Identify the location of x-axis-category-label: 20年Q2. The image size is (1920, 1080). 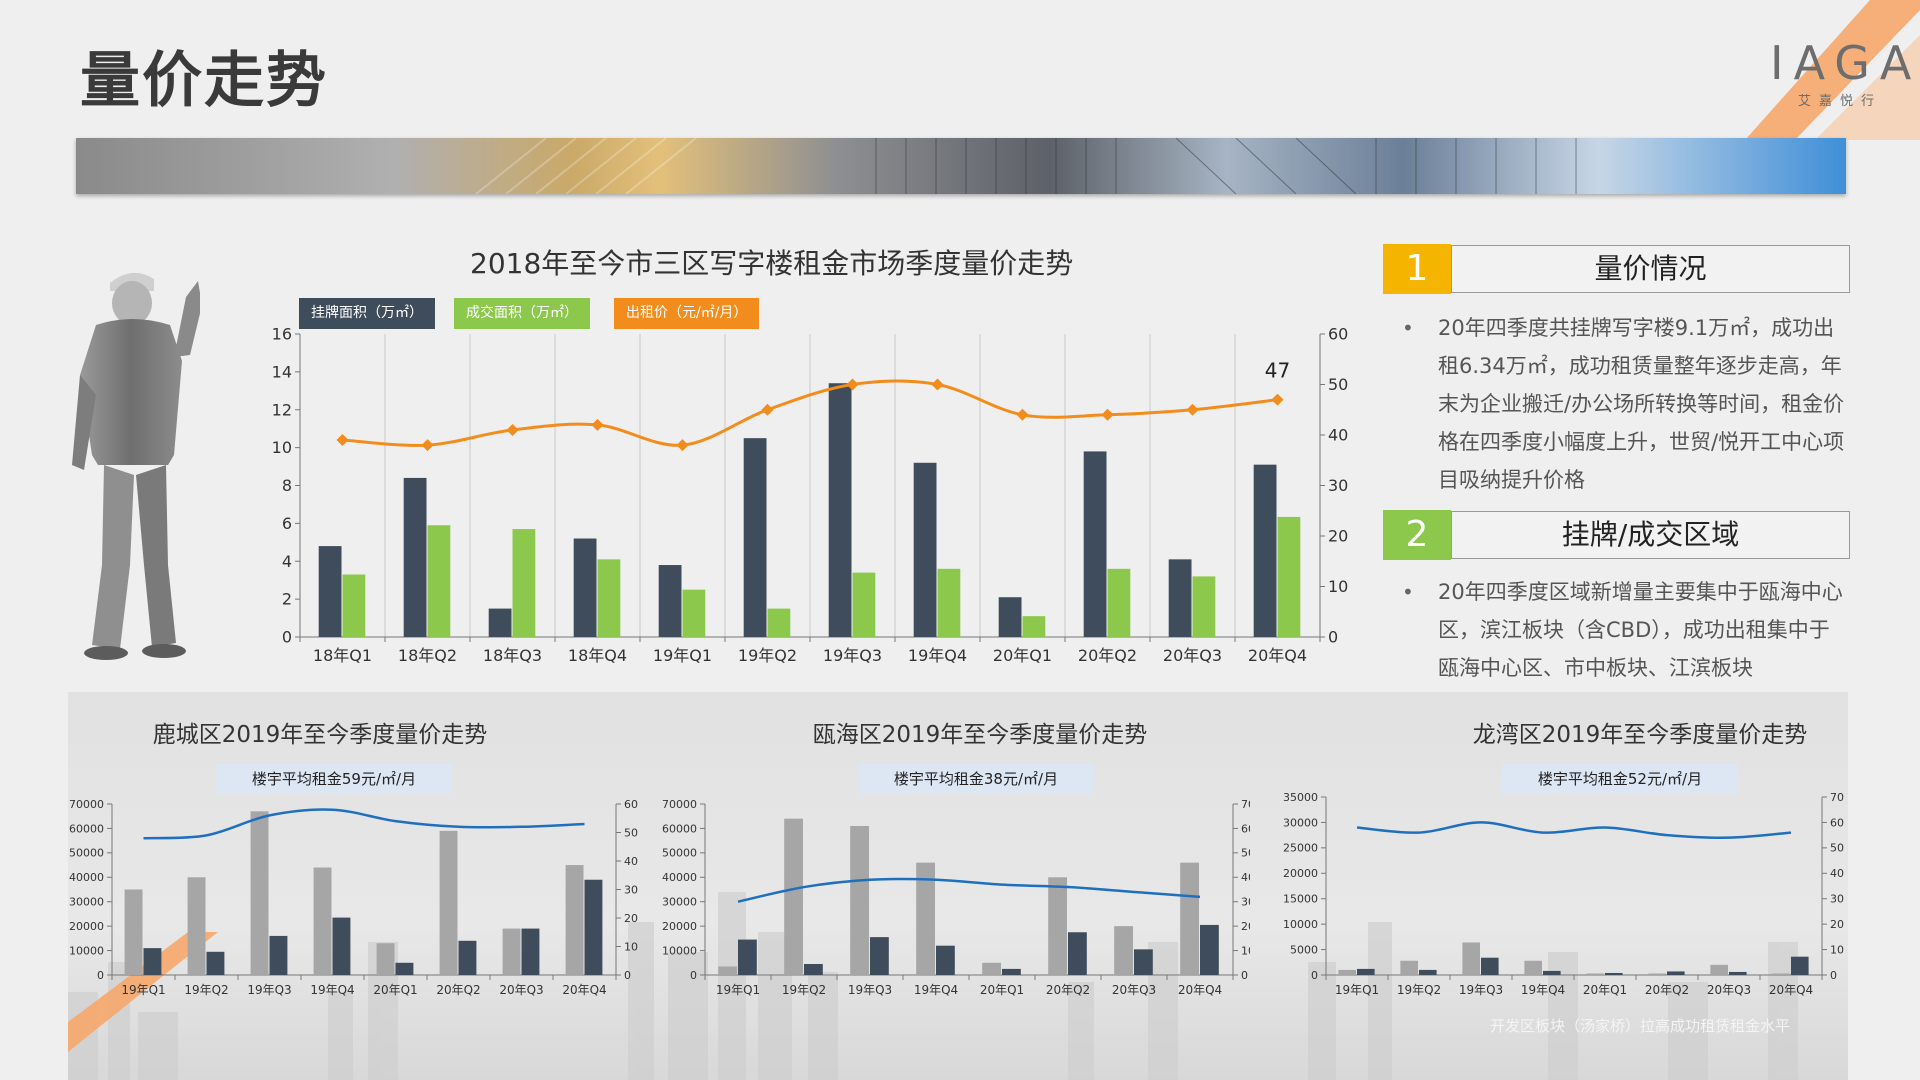
(1667, 990).